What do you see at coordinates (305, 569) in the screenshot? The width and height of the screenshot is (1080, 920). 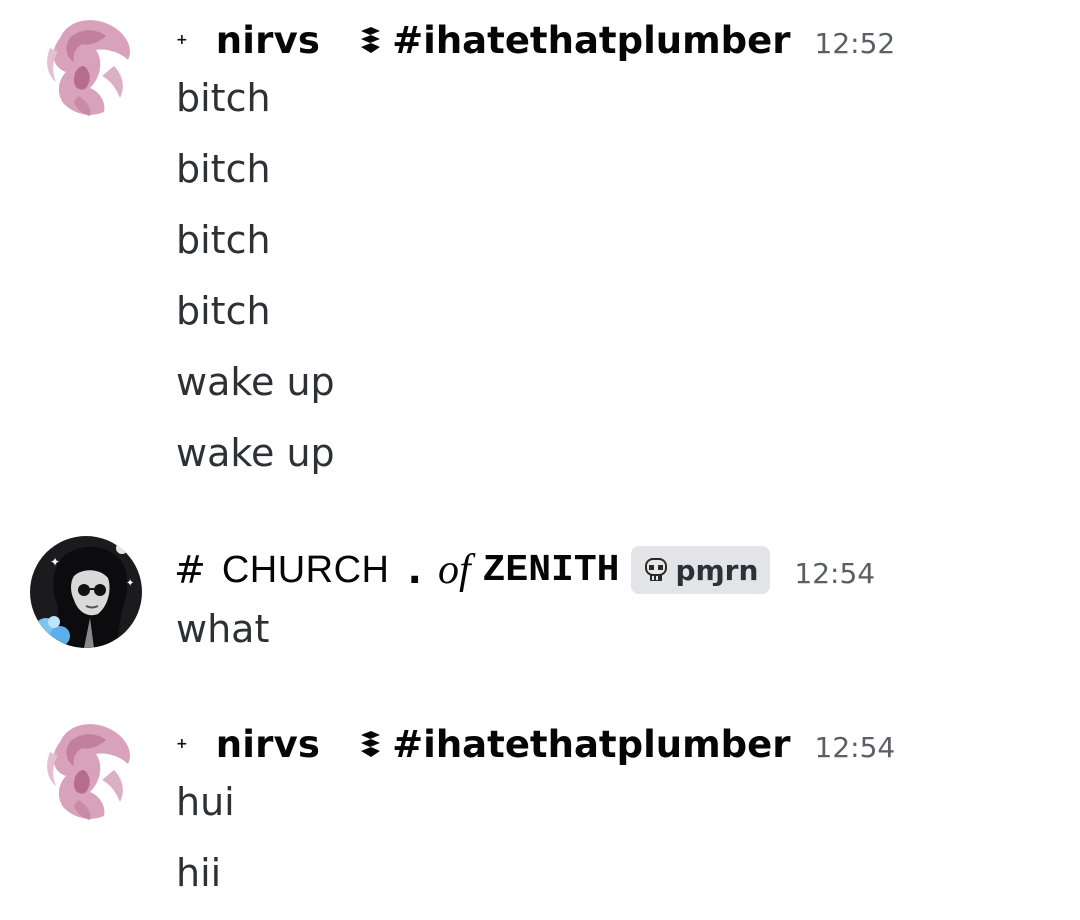 I see `username-church: CHURCH` at bounding box center [305, 569].